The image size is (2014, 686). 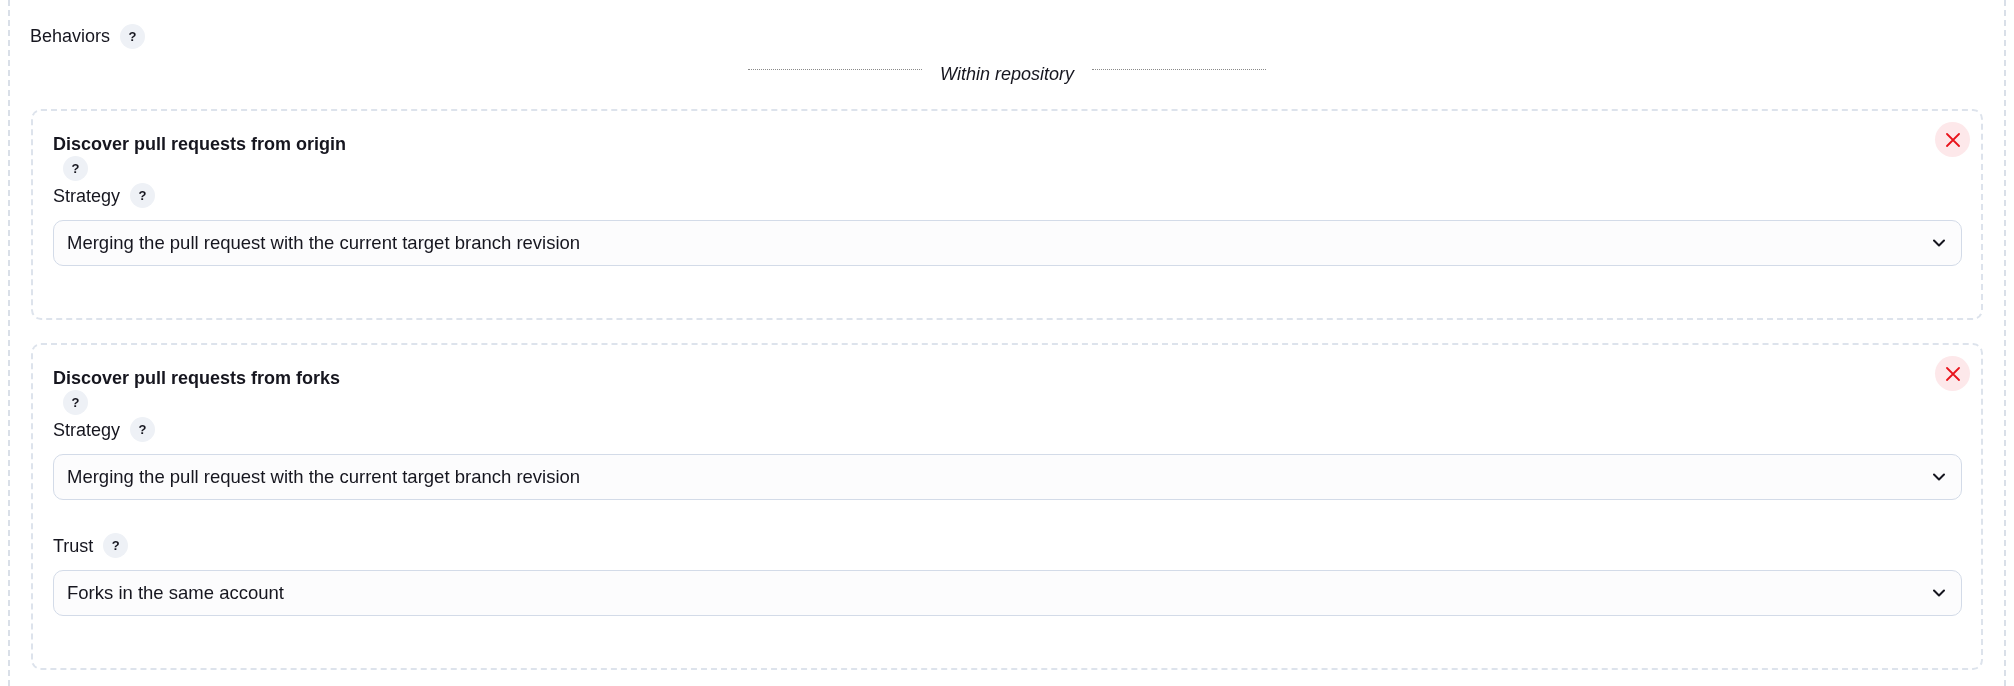 I want to click on group-heading: Within repository, so click(x=1007, y=74).